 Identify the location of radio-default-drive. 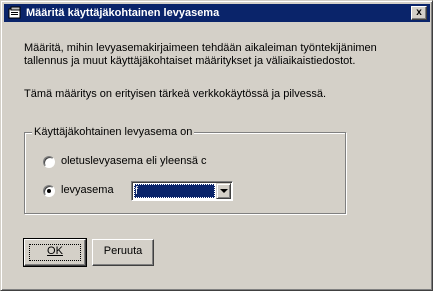
(49, 162).